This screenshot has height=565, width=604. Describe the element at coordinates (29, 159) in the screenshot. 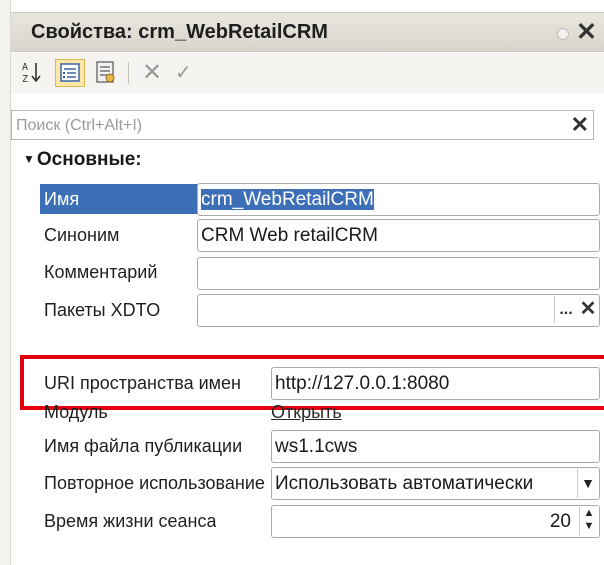

I see `collapse-triangle-icon: ▼` at that location.